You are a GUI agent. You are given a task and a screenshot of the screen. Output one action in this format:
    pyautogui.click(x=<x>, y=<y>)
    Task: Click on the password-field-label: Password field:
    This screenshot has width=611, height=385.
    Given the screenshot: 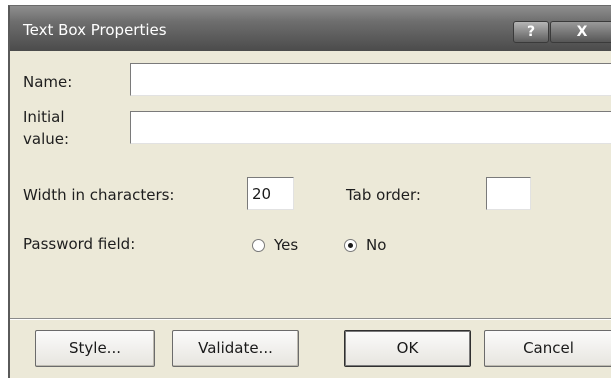 What is the action you would take?
    pyautogui.click(x=79, y=244)
    